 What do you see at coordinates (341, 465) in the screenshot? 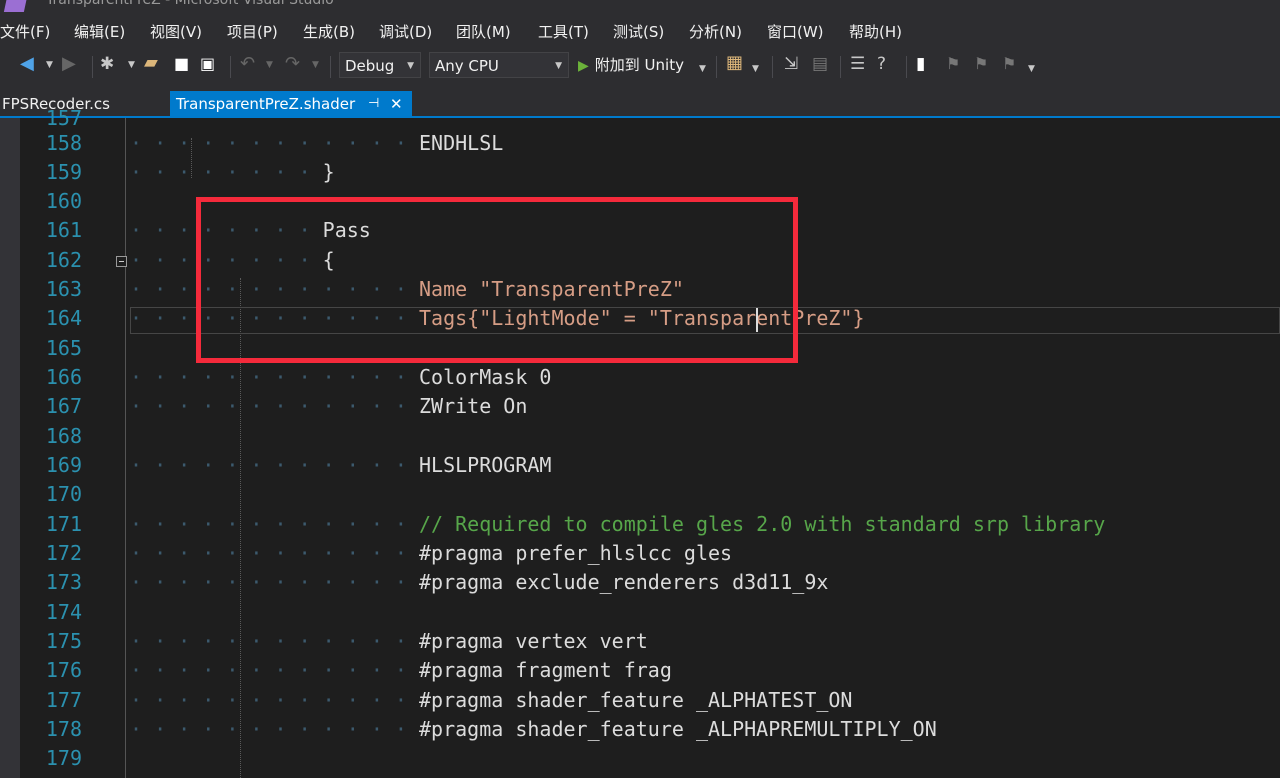
I see `code-text: · · · · · · · · · · · · HLSLPROGRAM` at bounding box center [341, 465].